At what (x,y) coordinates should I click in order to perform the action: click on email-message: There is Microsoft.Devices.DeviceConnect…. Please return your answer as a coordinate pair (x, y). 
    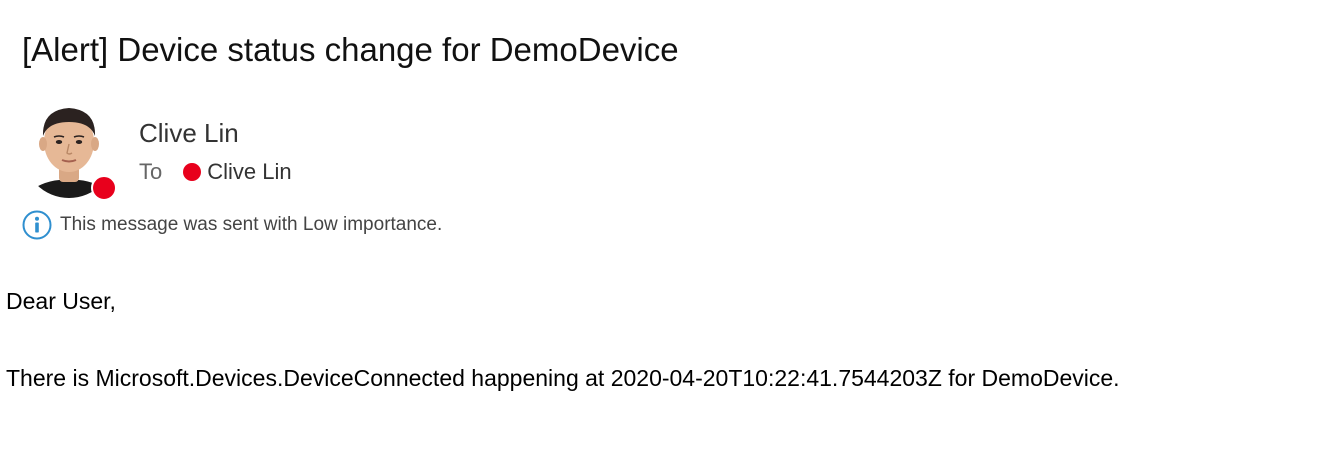
    Looking at the image, I should click on (563, 378).